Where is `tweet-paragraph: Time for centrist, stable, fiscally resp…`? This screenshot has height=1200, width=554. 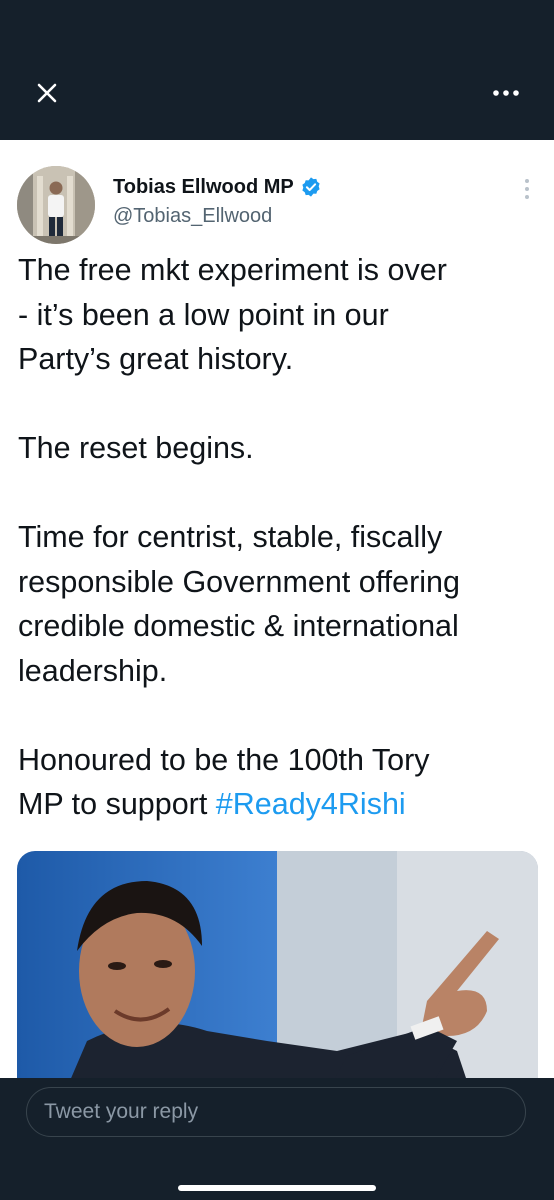
tweet-paragraph: Time for centrist, stable, fiscally resp… is located at coordinates (239, 604).